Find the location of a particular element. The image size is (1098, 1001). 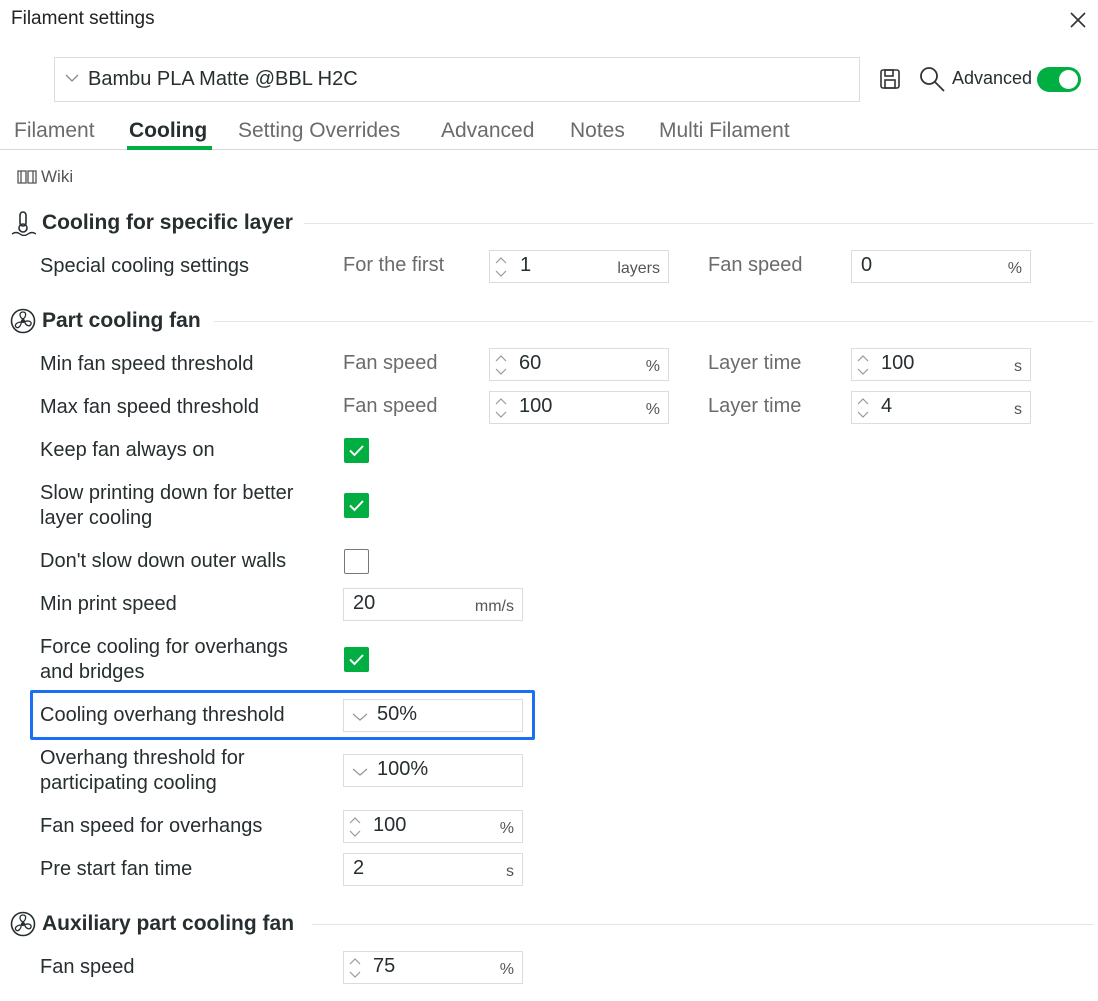

window-title: Filament settings is located at coordinates (83, 18).